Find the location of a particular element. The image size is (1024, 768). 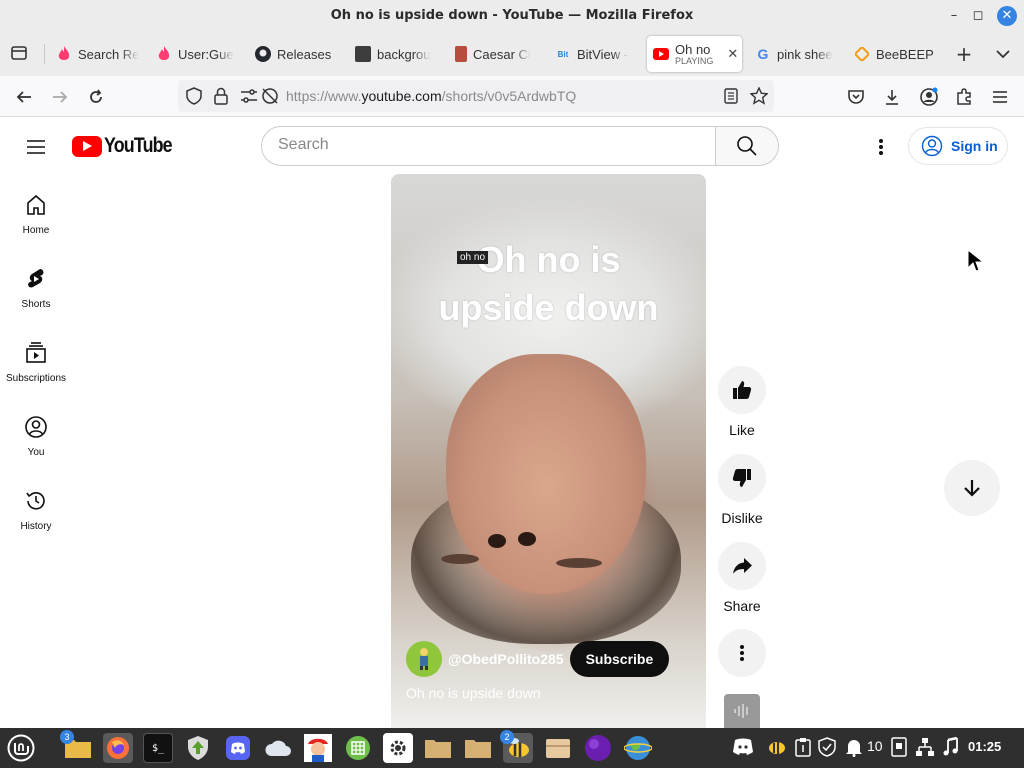

autoplay-blocked-icon is located at coordinates (270, 98).